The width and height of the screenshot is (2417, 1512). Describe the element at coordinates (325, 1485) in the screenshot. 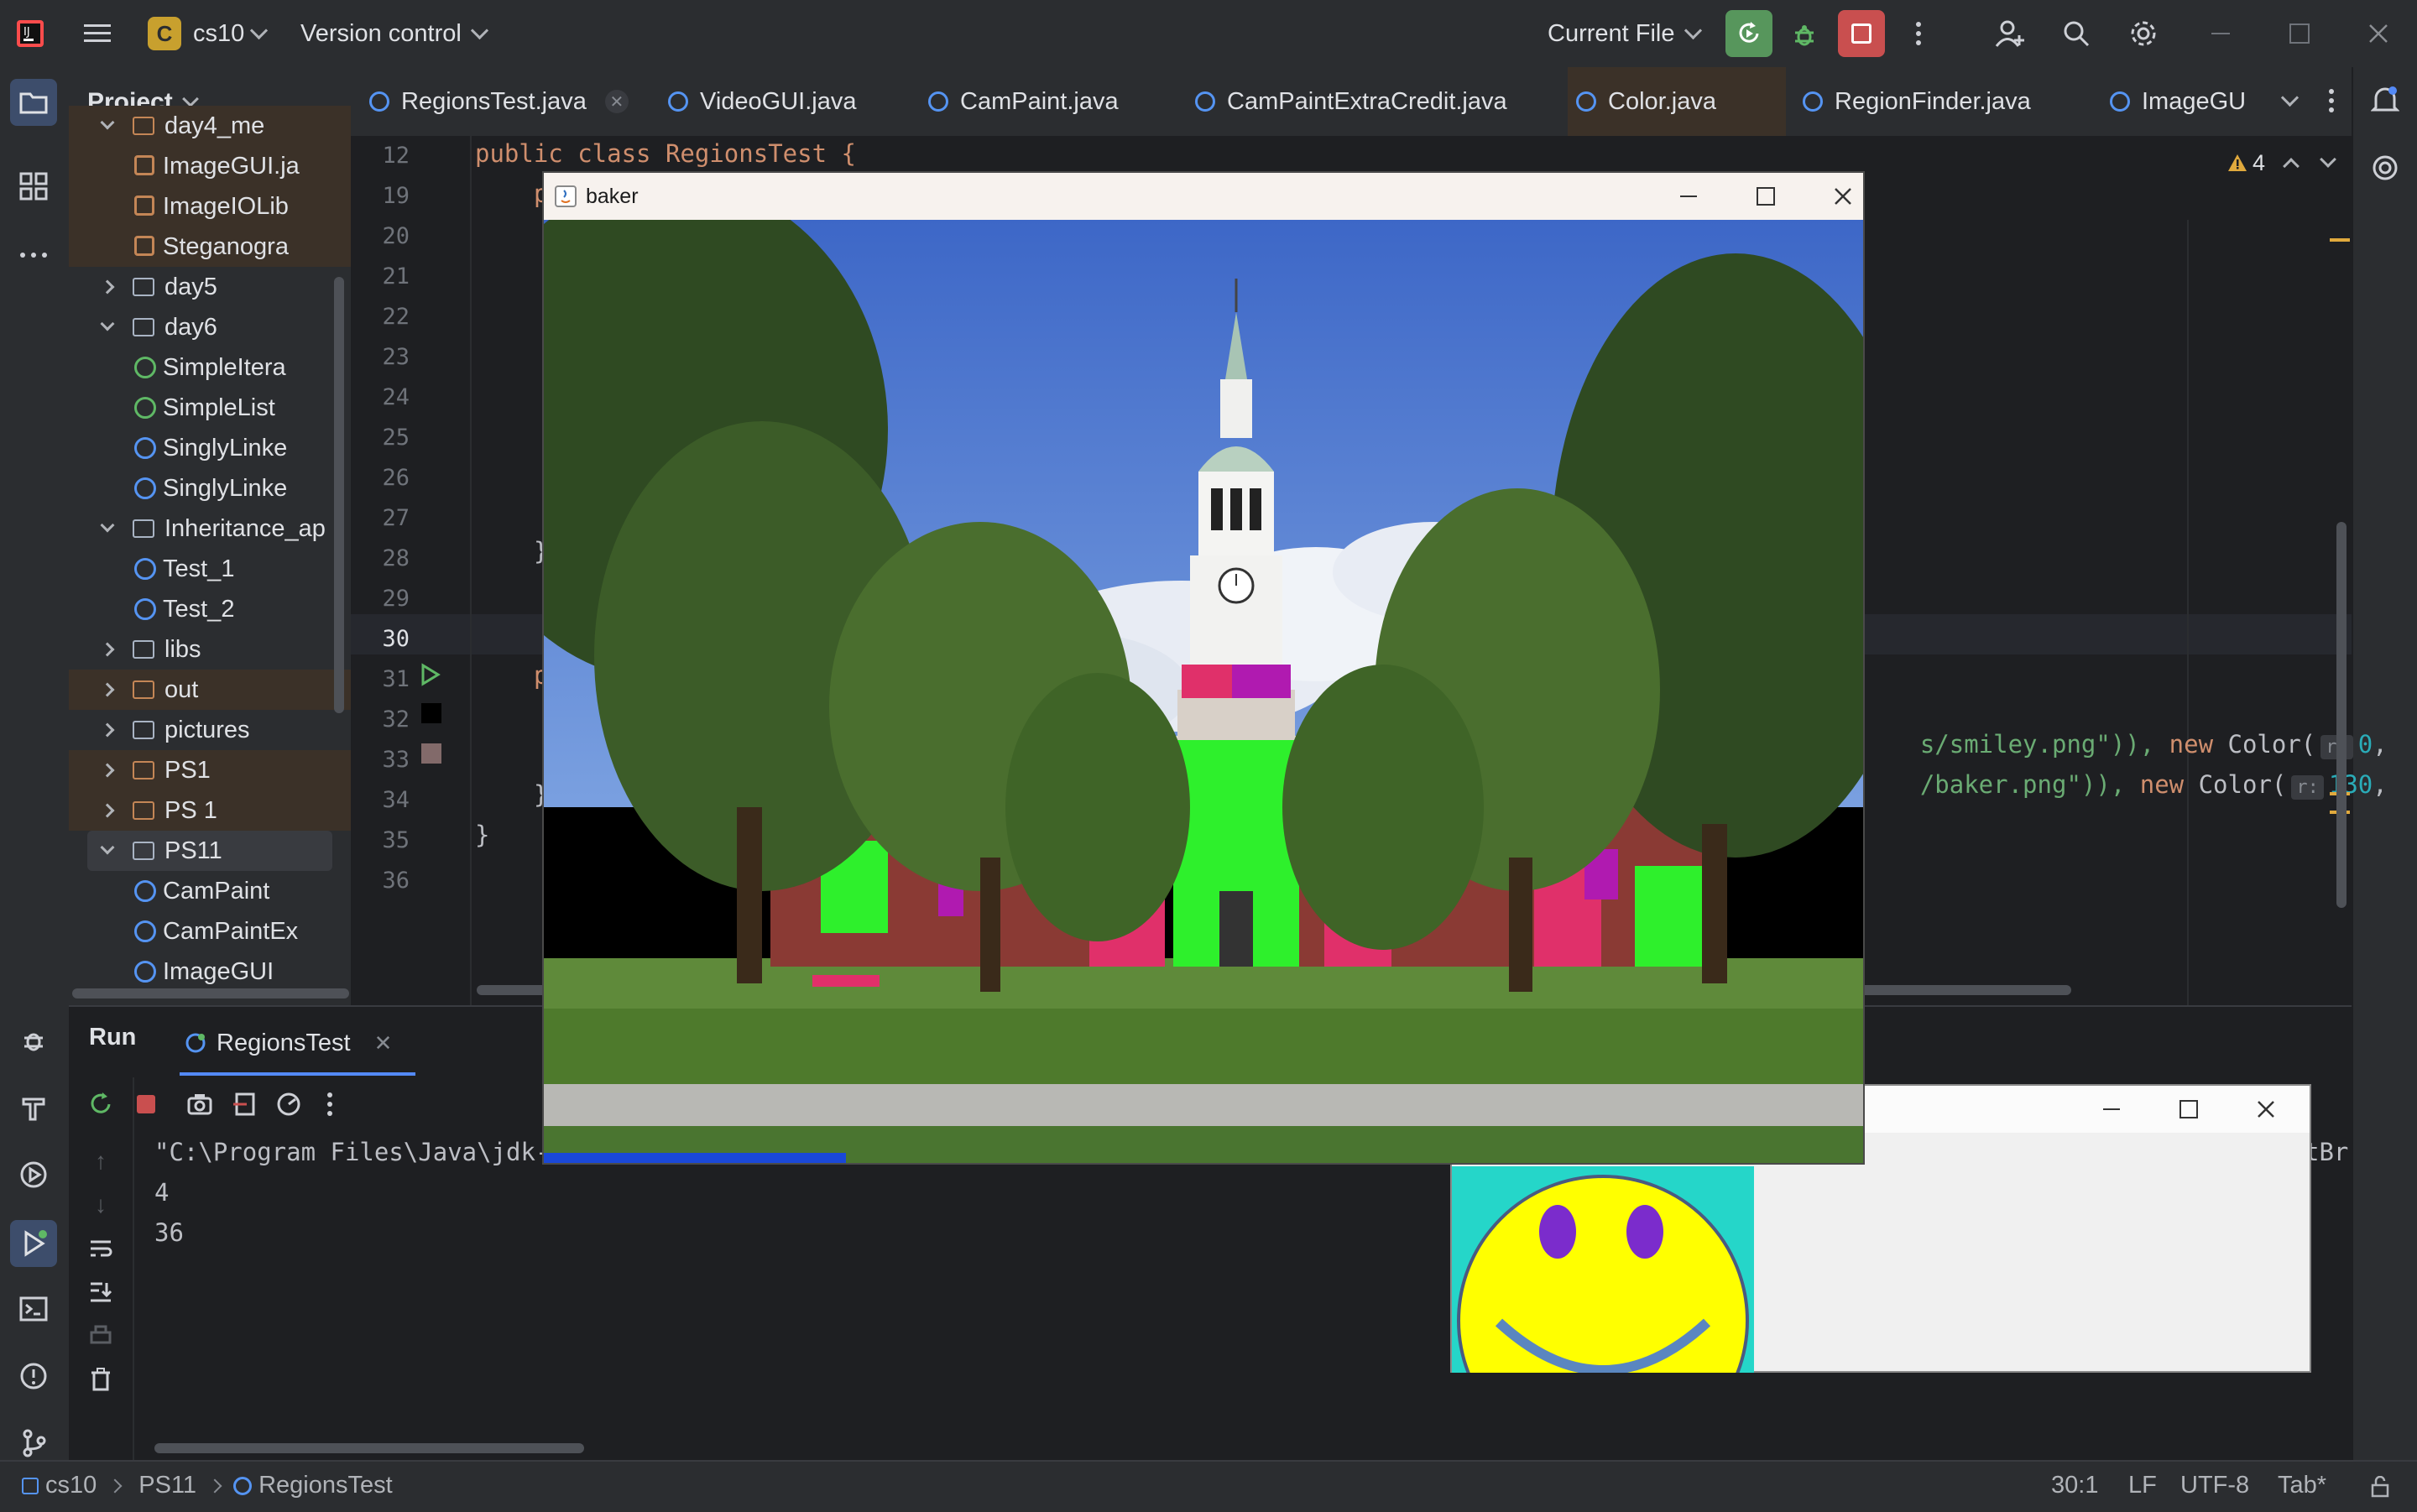

I see `breadcrumb-item: RegionsTest` at that location.